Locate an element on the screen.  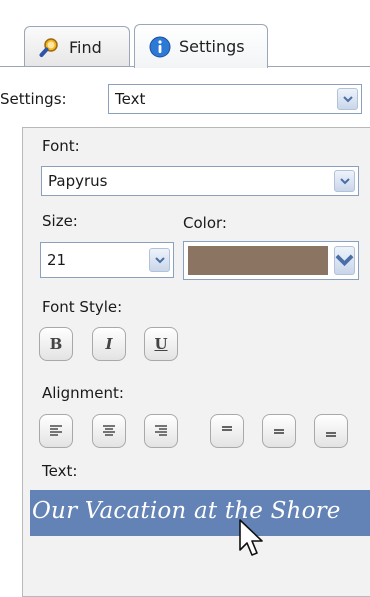
valign-bottom-button is located at coordinates (331, 431).